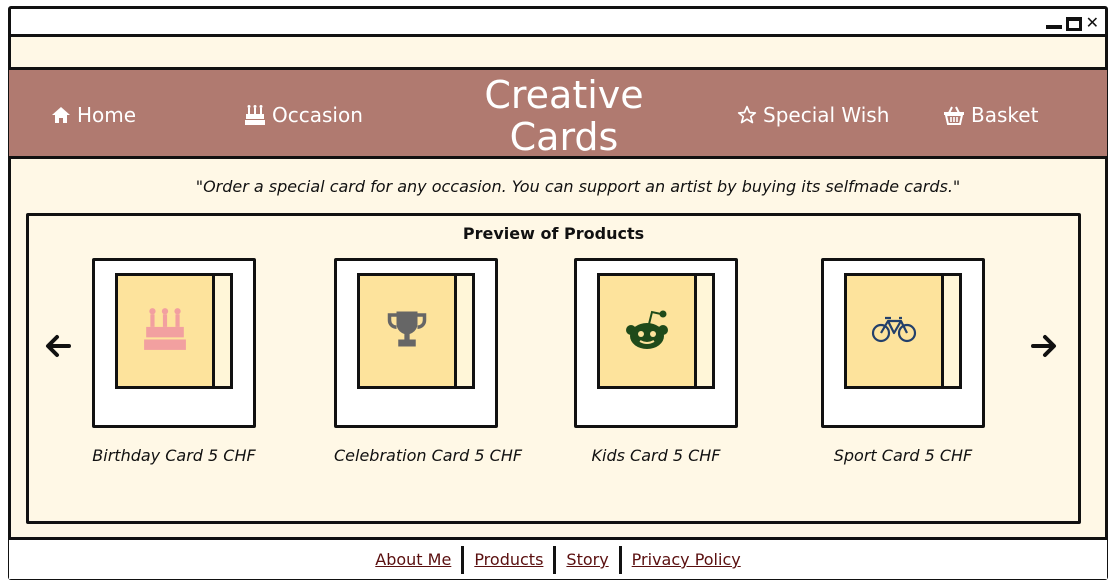  What do you see at coordinates (656, 455) in the screenshot?
I see `product-label: Kids Card 5 CHF` at bounding box center [656, 455].